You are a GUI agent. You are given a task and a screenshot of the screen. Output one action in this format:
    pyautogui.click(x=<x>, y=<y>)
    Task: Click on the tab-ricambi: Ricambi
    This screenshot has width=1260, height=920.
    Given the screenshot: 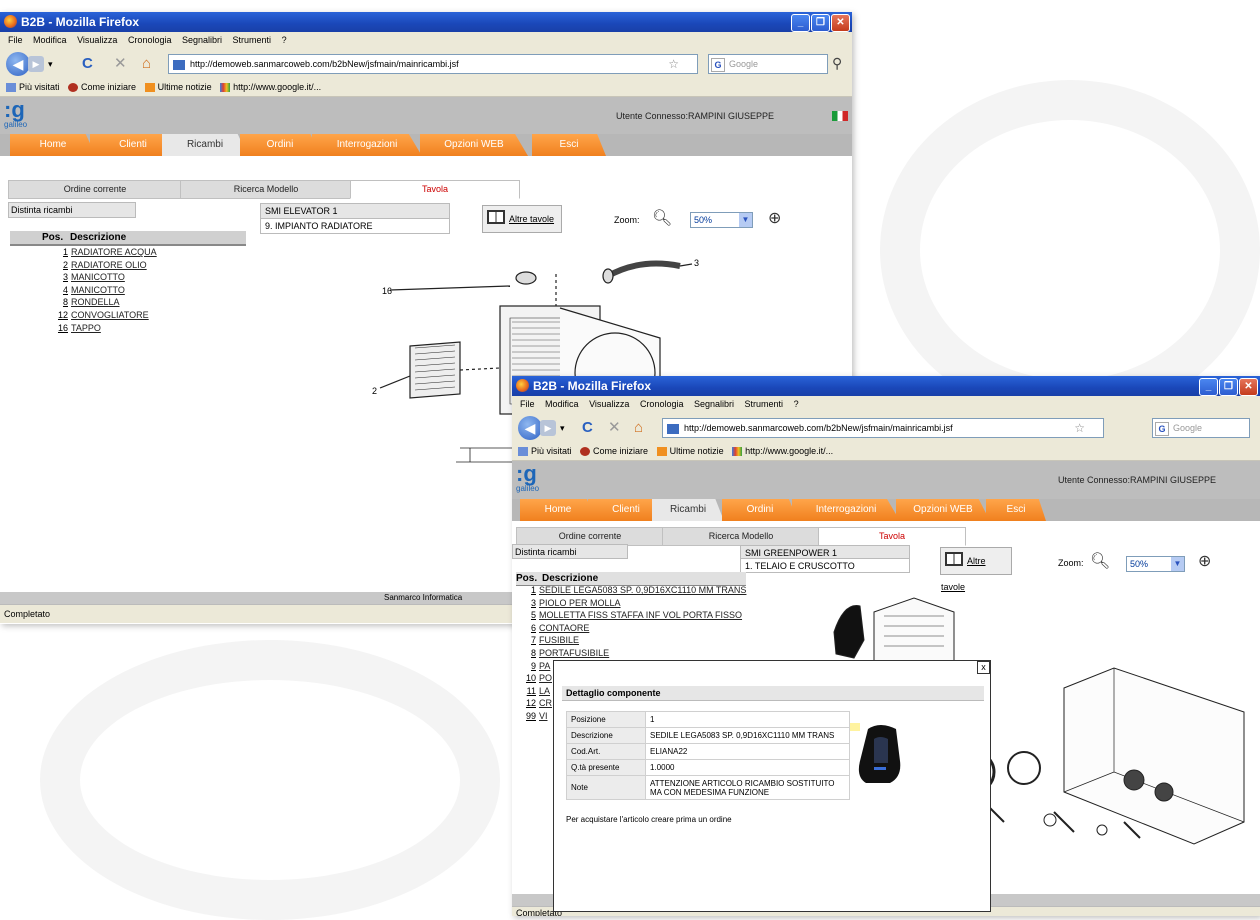 What is the action you would take?
    pyautogui.click(x=205, y=145)
    